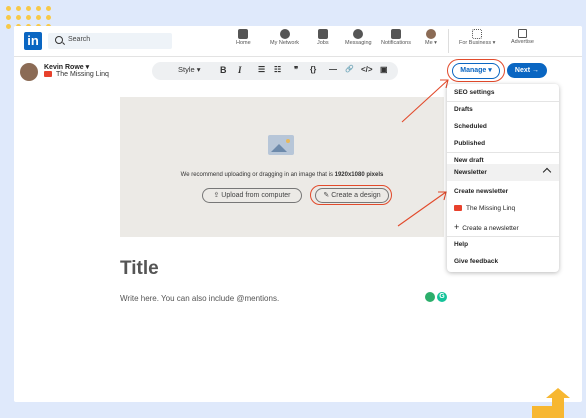 This screenshot has height=418, width=586. I want to click on code-block-button: {}, so click(313, 69).